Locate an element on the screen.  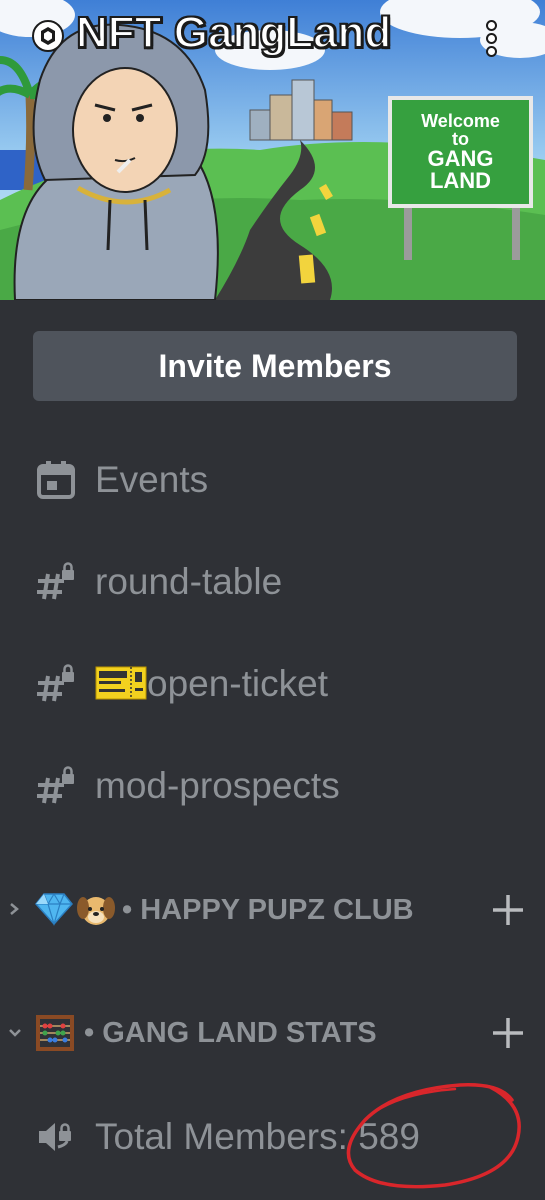
channel-item-round-table: round-table is located at coordinates (272, 582).